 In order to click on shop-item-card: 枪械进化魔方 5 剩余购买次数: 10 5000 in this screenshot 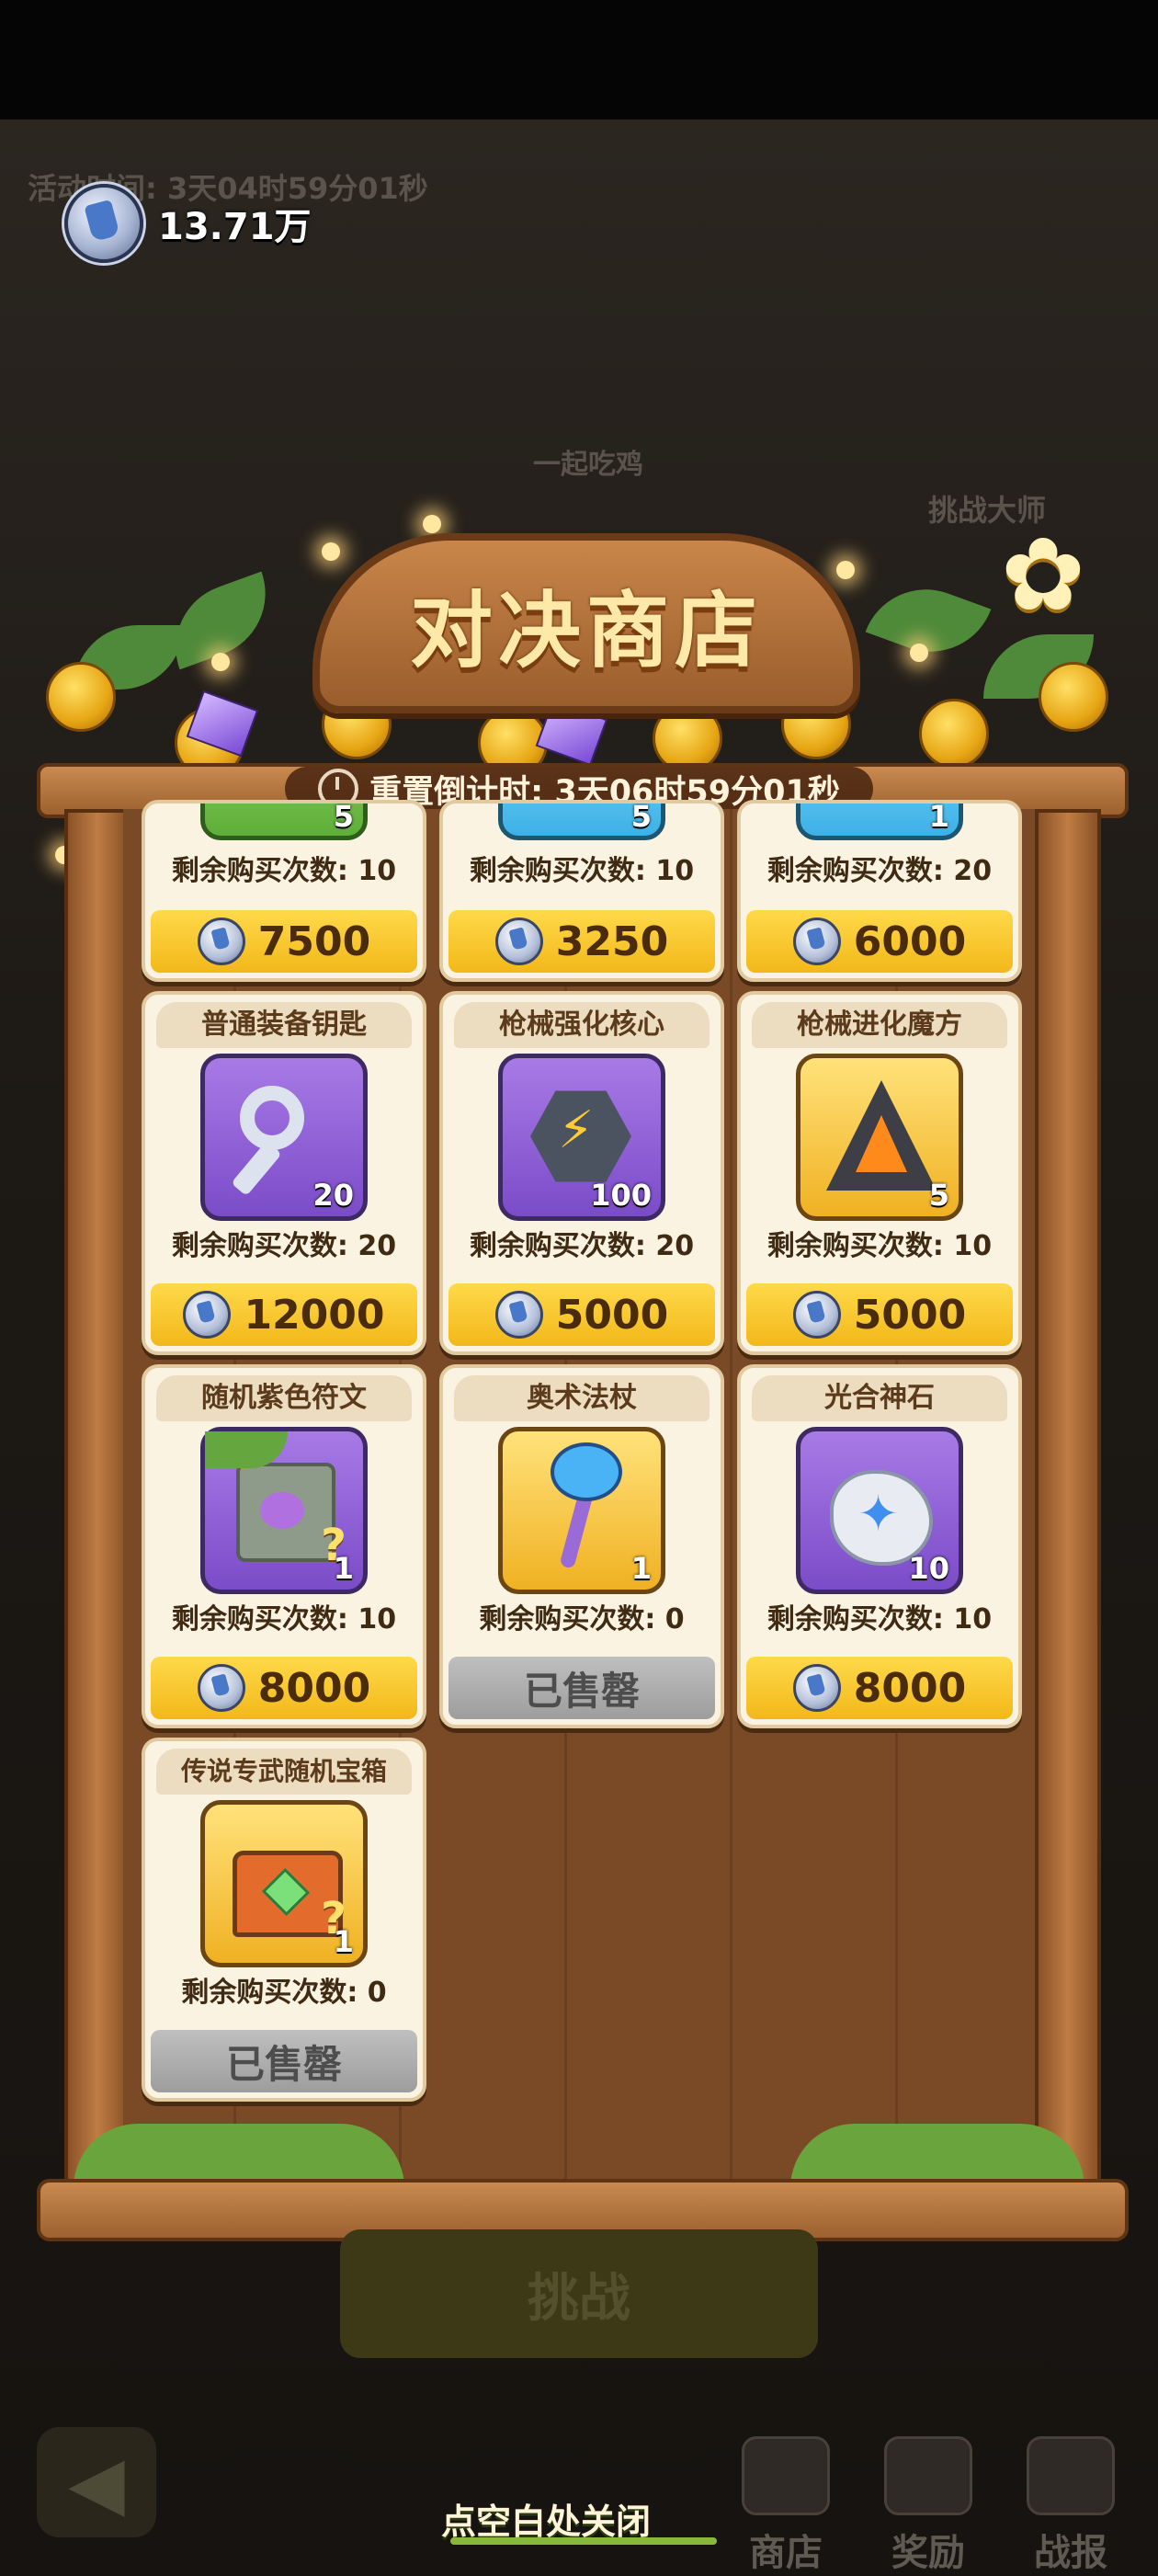, I will do `click(880, 1173)`.